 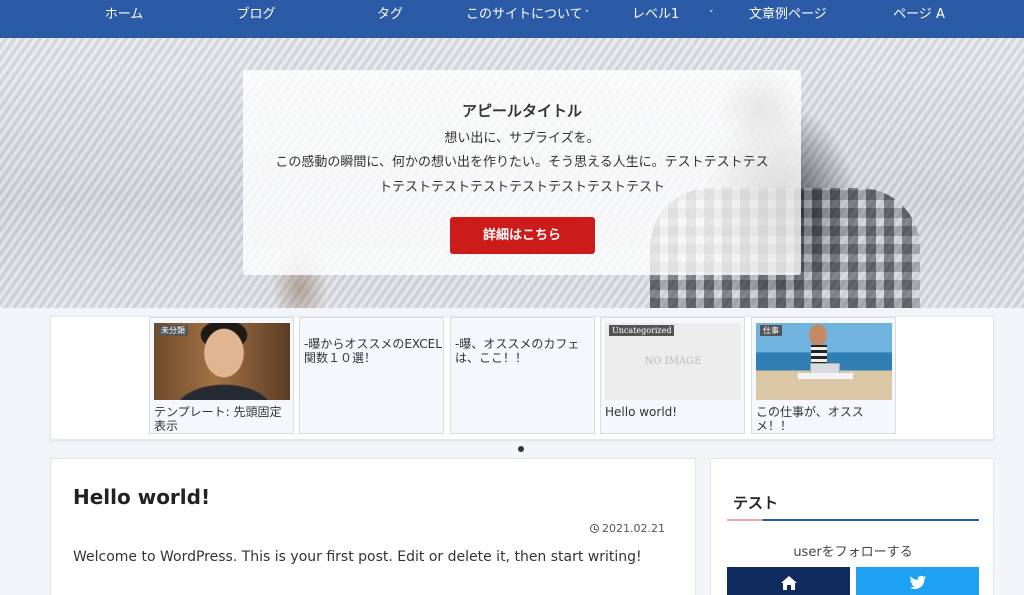 What do you see at coordinates (522, 138) in the screenshot?
I see `hero-subtitle: 想い出に、サプライズを。` at bounding box center [522, 138].